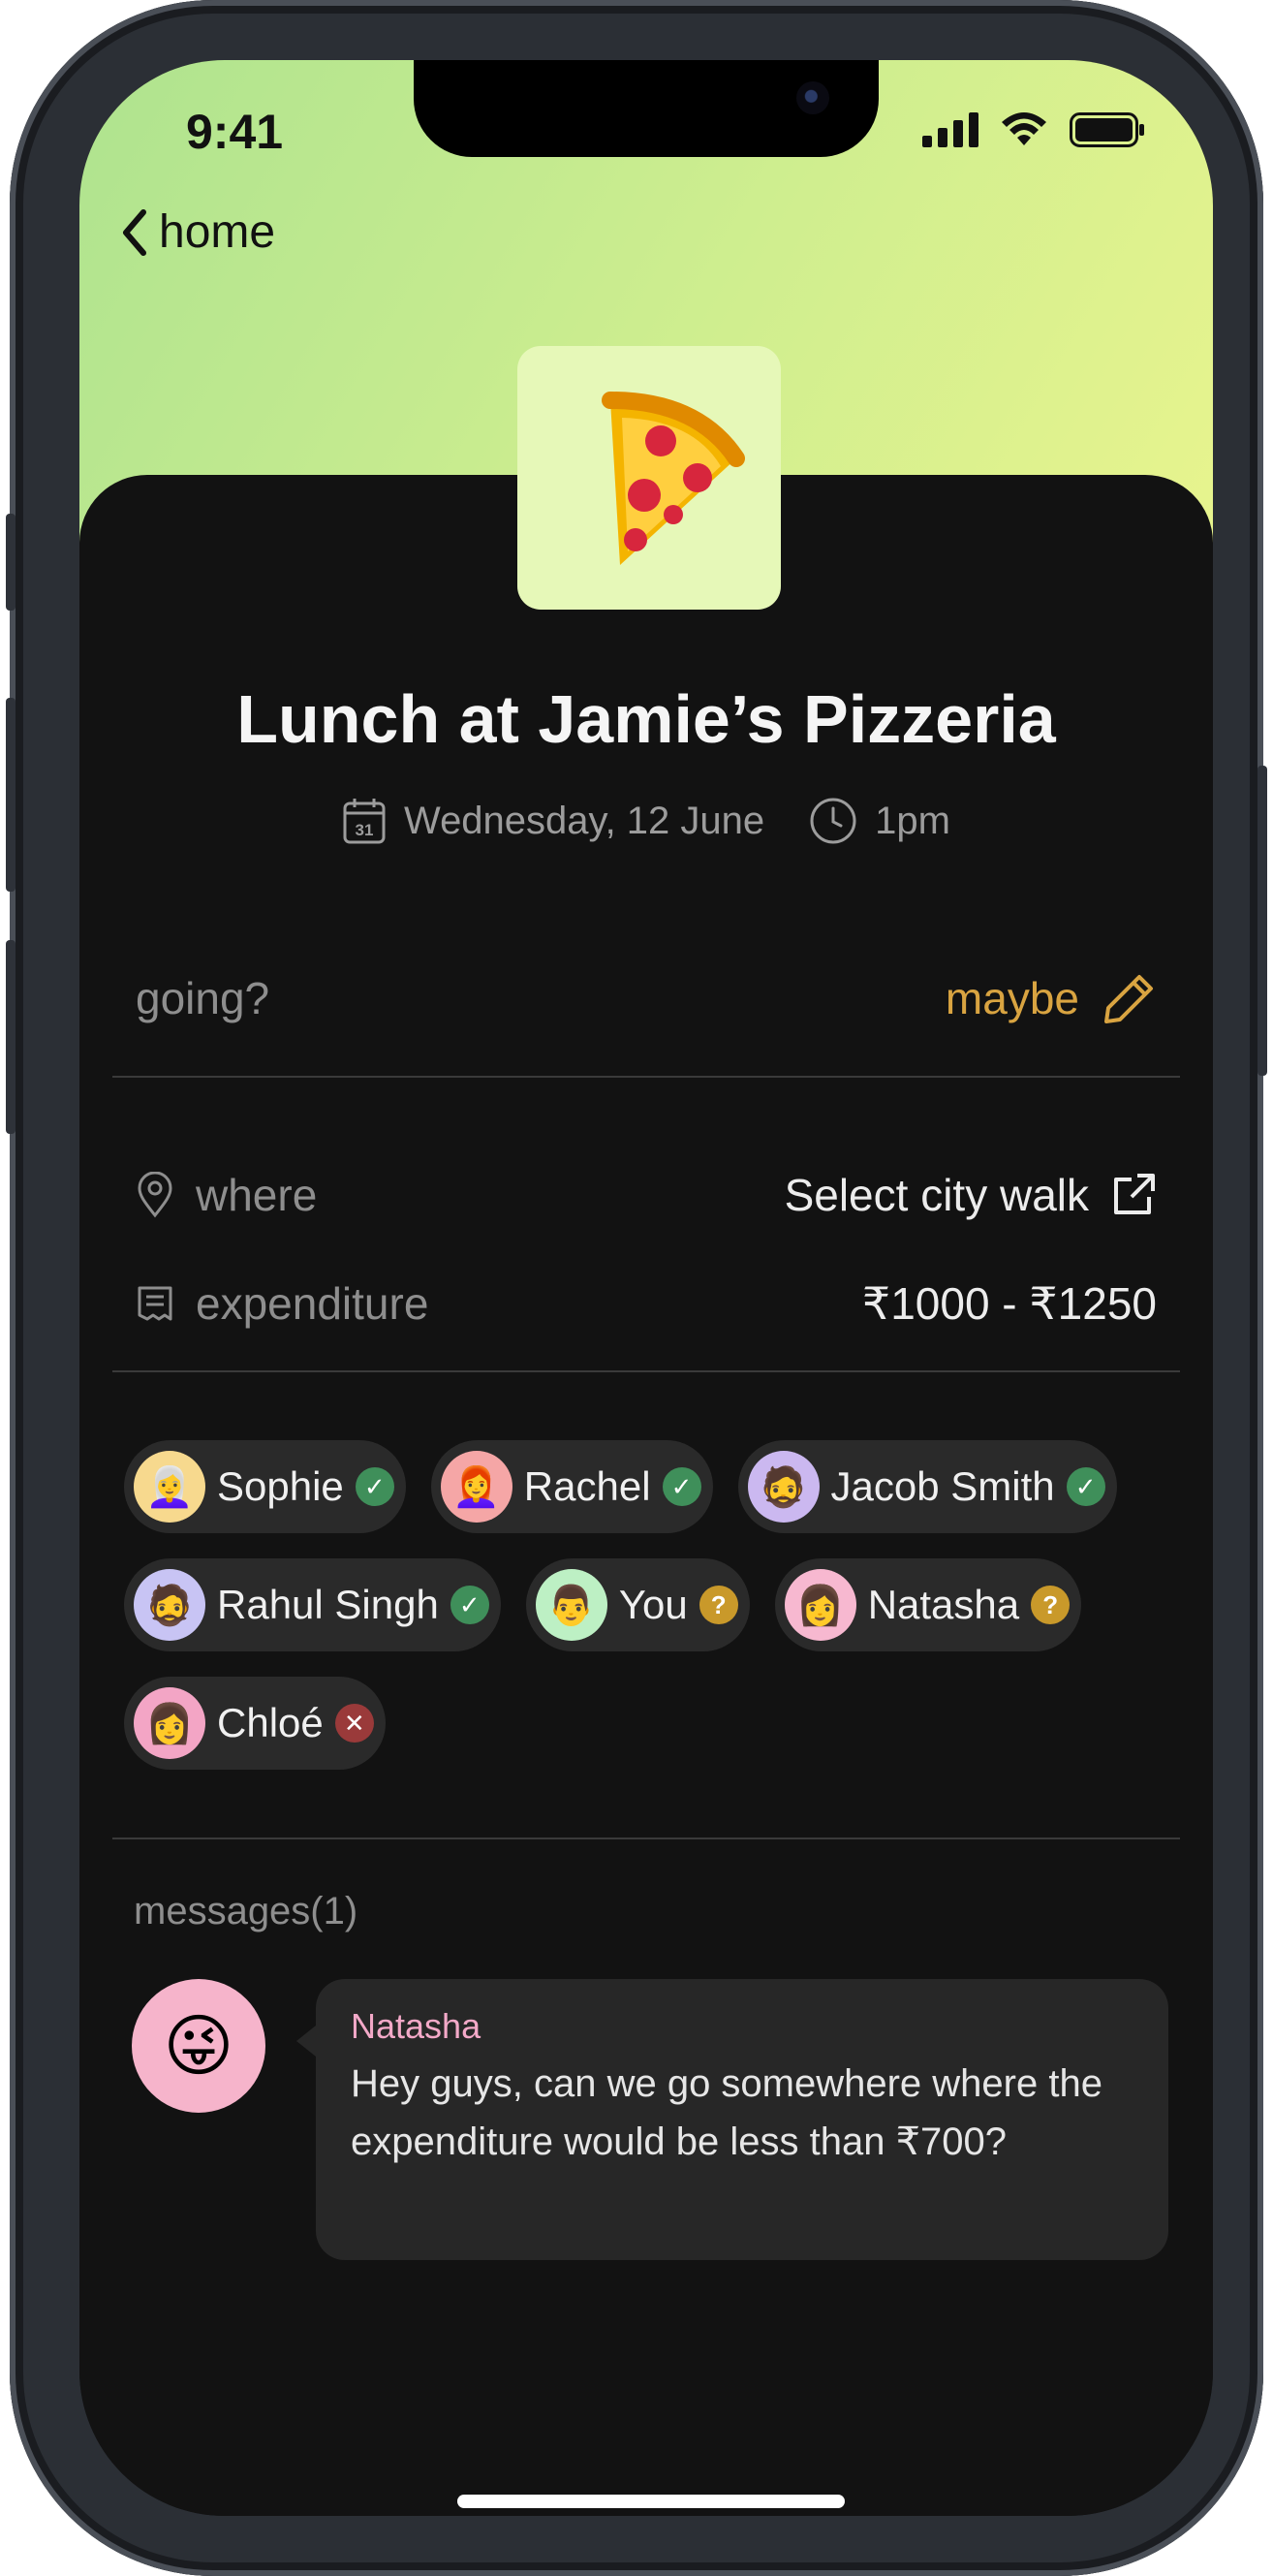 Image resolution: width=1273 pixels, height=2576 pixels. I want to click on where-value: Select city walk, so click(936, 1195).